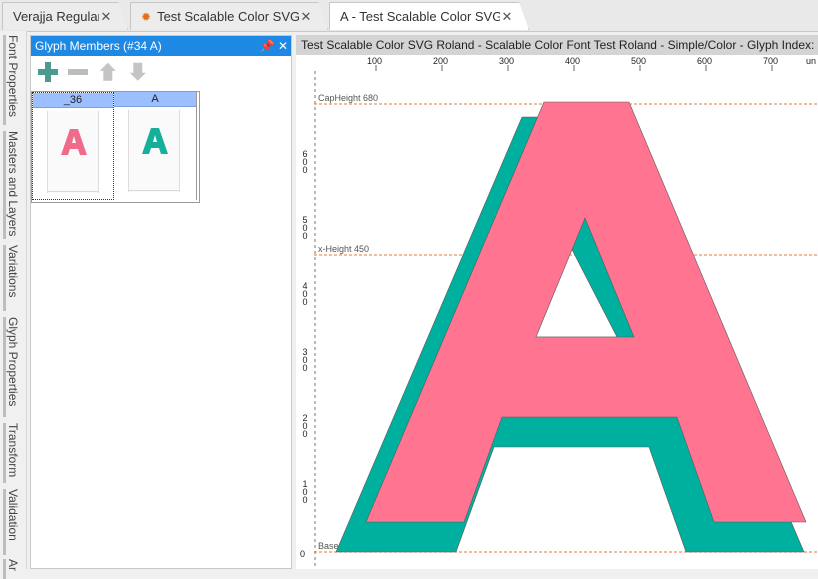 The image size is (818, 579). Describe the element at coordinates (146, 16) in the screenshot. I see `gear-icon: ✹` at that location.